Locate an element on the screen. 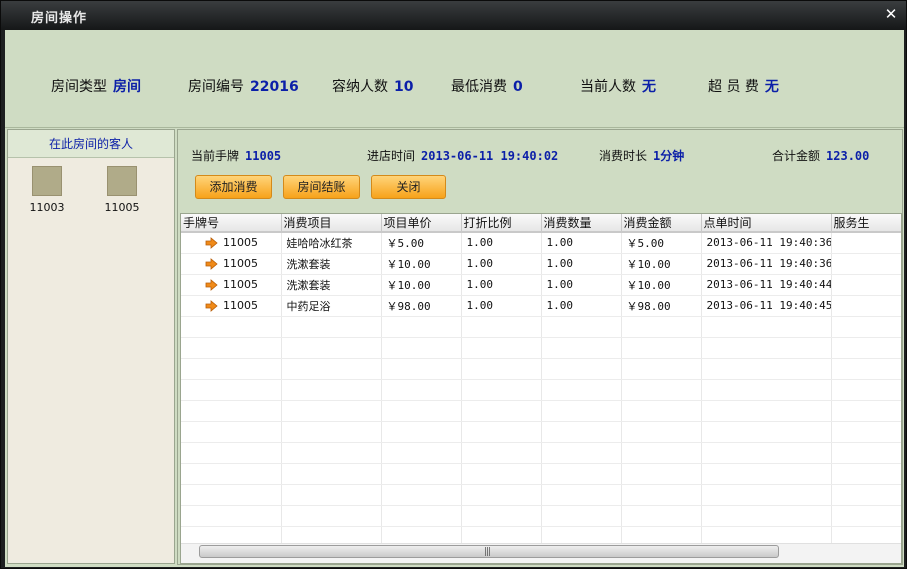 This screenshot has width=907, height=569. room-type-label: 房间类型 is located at coordinates (79, 87).